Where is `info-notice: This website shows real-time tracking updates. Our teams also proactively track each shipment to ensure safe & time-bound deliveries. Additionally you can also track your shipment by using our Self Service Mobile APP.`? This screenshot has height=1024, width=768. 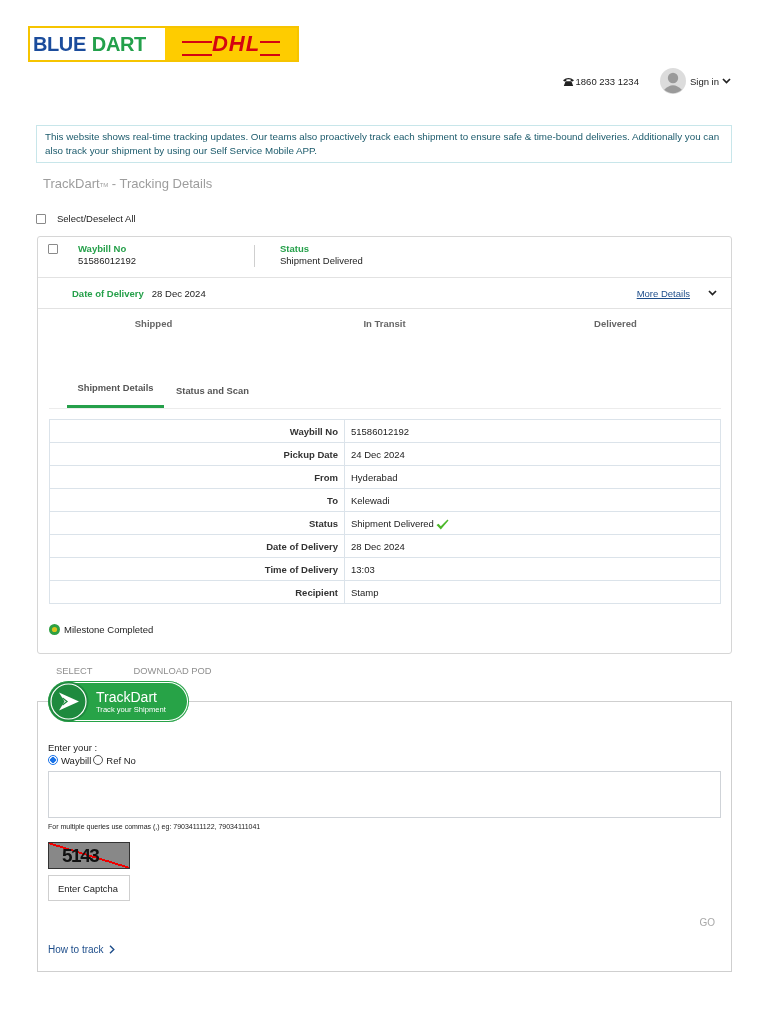
info-notice: This website shows real-time tracking updates. Our teams also proactively track each shipment to ensure safe & time-bound deliveries. Additionally you can also track your shipment by using our Self Service Mobile APP. is located at coordinates (384, 144).